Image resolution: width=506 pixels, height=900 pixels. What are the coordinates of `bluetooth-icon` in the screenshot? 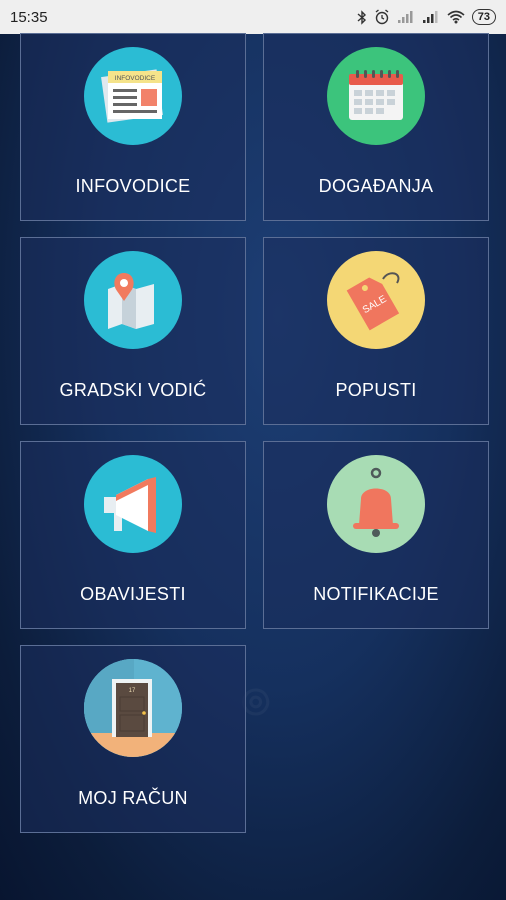 It's located at (362, 17).